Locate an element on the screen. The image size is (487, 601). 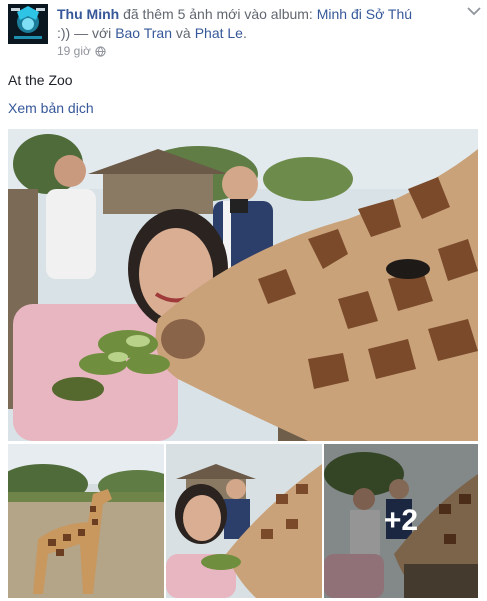
post-meta: 19 giờ is located at coordinates (81, 51).